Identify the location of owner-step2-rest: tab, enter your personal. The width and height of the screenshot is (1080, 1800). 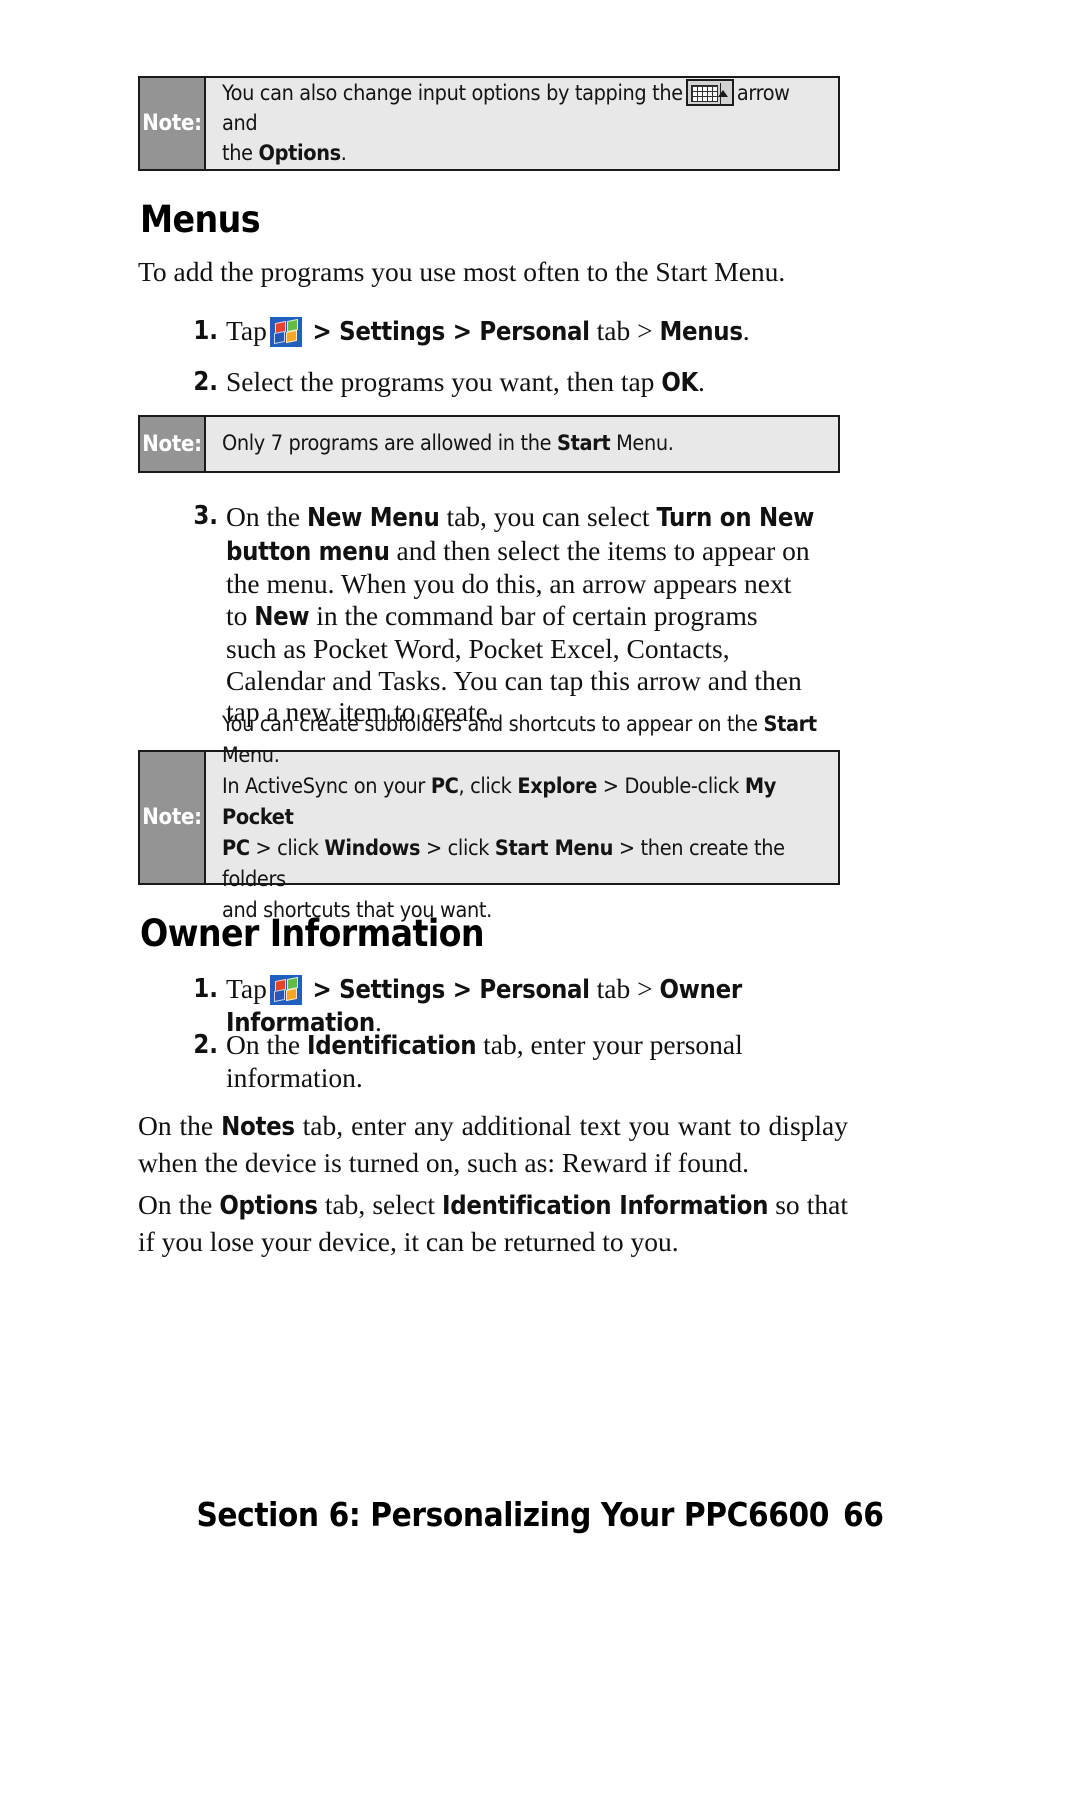
(609, 1044).